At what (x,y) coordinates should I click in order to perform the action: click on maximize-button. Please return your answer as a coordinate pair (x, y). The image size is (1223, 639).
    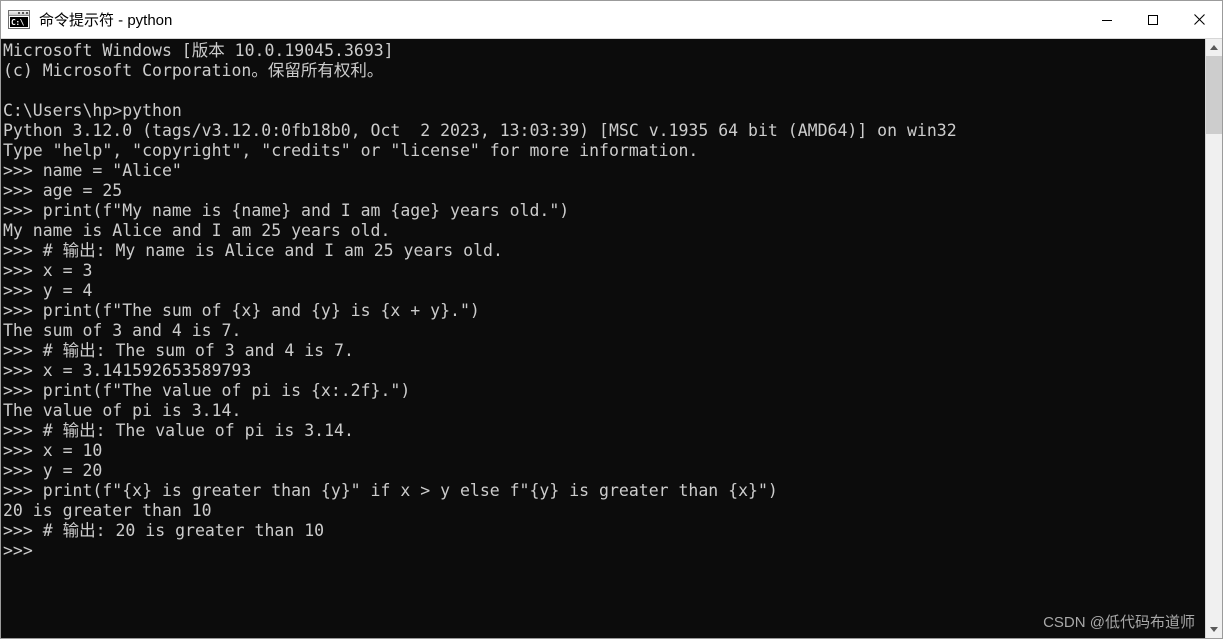
    Looking at the image, I should click on (1153, 19).